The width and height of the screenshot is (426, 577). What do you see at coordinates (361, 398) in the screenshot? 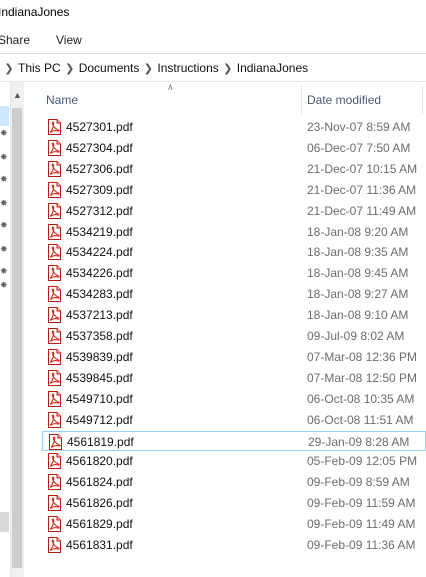
I see `file-date-modified: 06-Oct-08 10:35 AM` at bounding box center [361, 398].